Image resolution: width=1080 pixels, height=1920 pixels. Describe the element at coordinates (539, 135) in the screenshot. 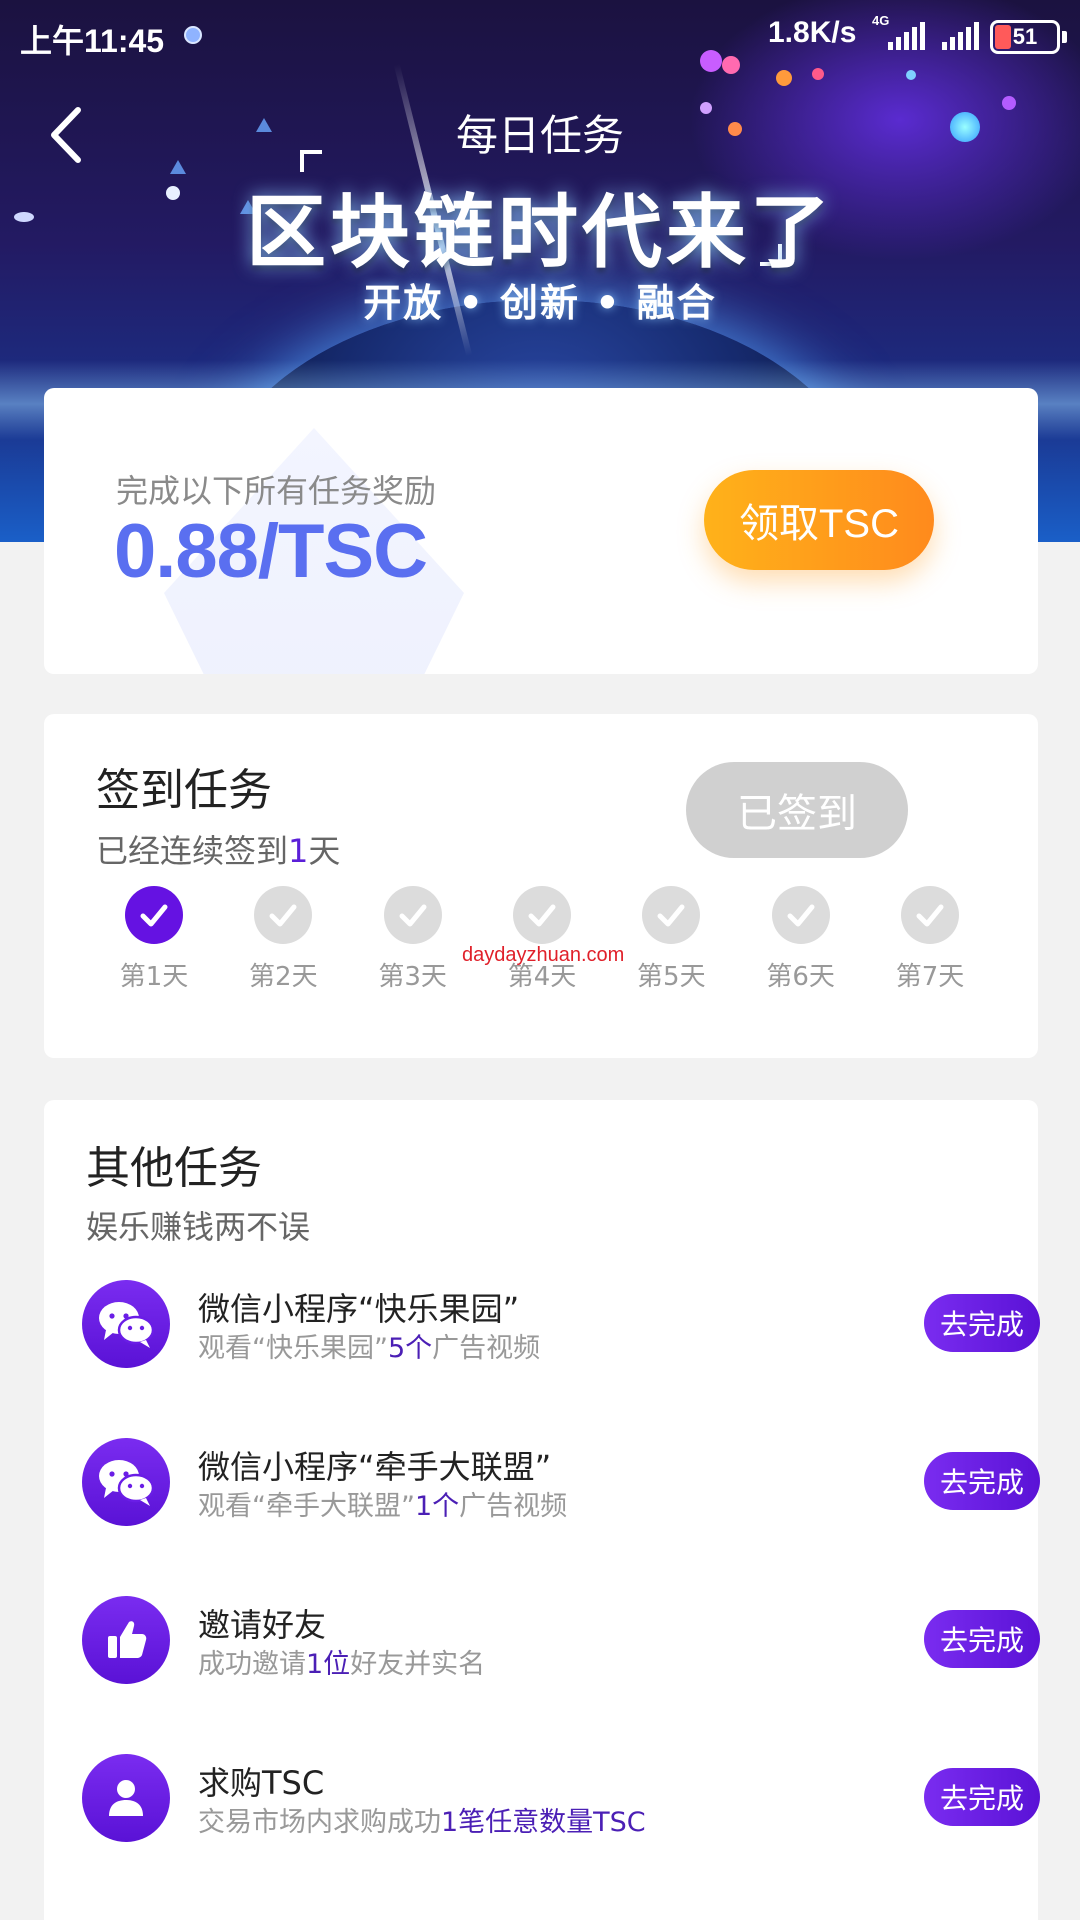

I see `page-title: 每日任务` at that location.